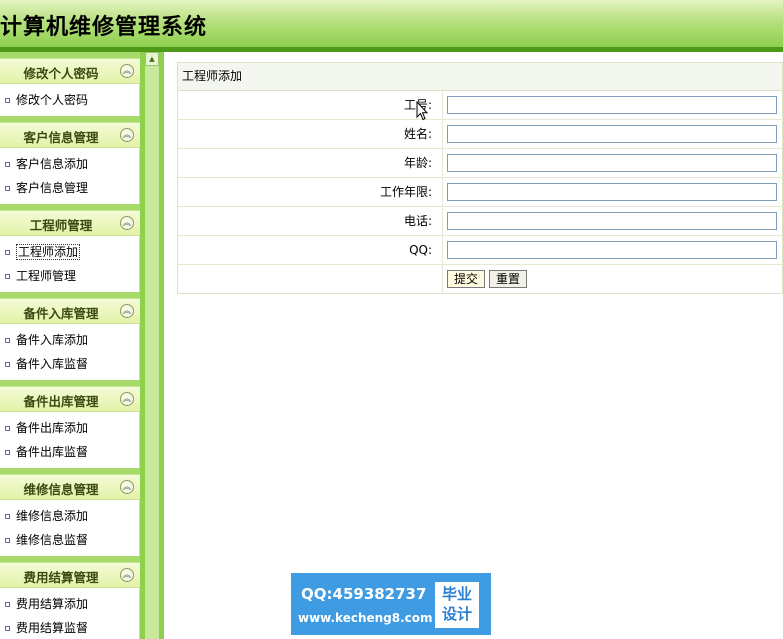 The image size is (783, 639). I want to click on app-header: 计算机维修管理系统, so click(391, 23).